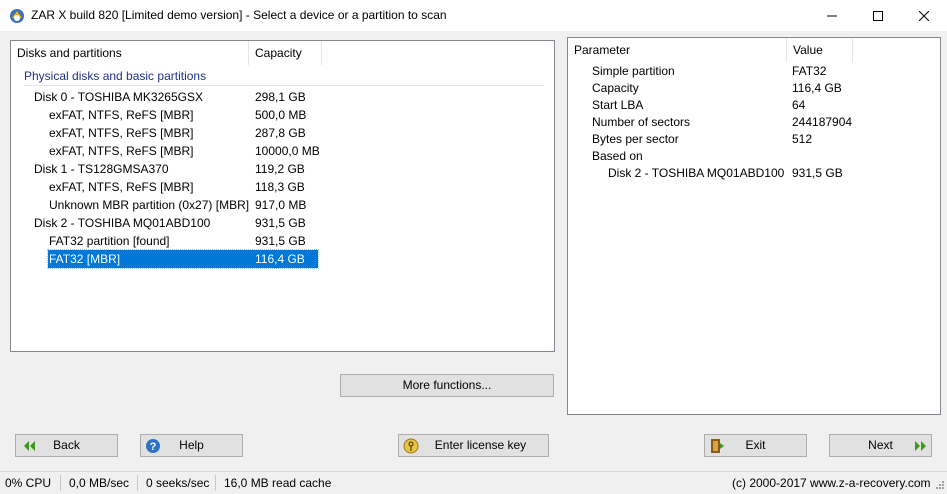 Image resolution: width=947 pixels, height=494 pixels. I want to click on row-capacity: 119,2 GB, so click(280, 169).